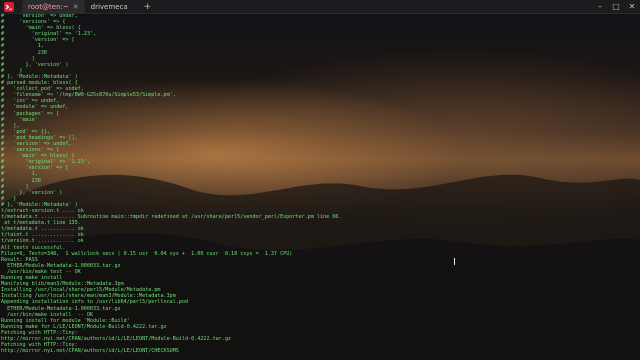 Image resolution: width=640 pixels, height=360 pixels. What do you see at coordinates (320, 7) in the screenshot?
I see `title-bar: root@ten:~ ✕ drivemeca + – □ ✕` at bounding box center [320, 7].